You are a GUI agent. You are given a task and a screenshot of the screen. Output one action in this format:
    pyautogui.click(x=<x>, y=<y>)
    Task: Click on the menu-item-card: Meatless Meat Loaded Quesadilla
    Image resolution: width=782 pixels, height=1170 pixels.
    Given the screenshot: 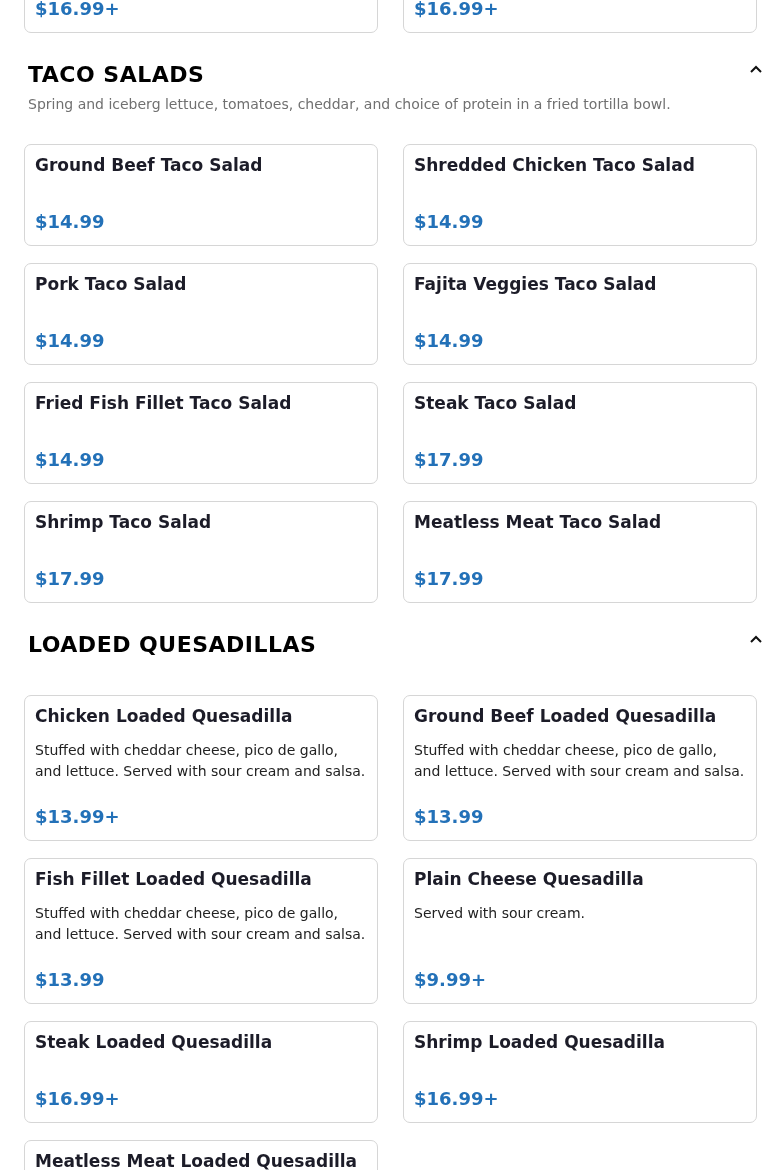 What is the action you would take?
    pyautogui.click(x=201, y=1155)
    